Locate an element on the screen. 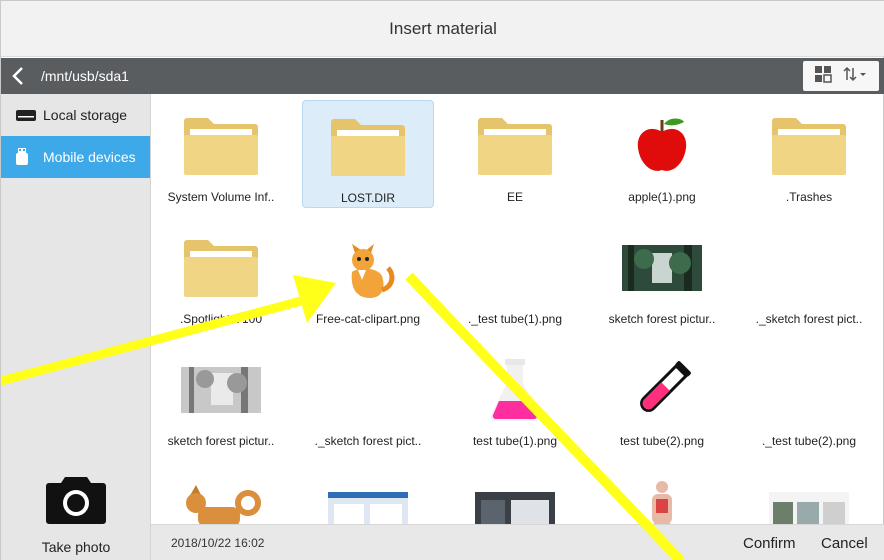 Image resolution: width=884 pixels, height=560 pixels. file-name: Free-cat-clipart.png is located at coordinates (368, 319).